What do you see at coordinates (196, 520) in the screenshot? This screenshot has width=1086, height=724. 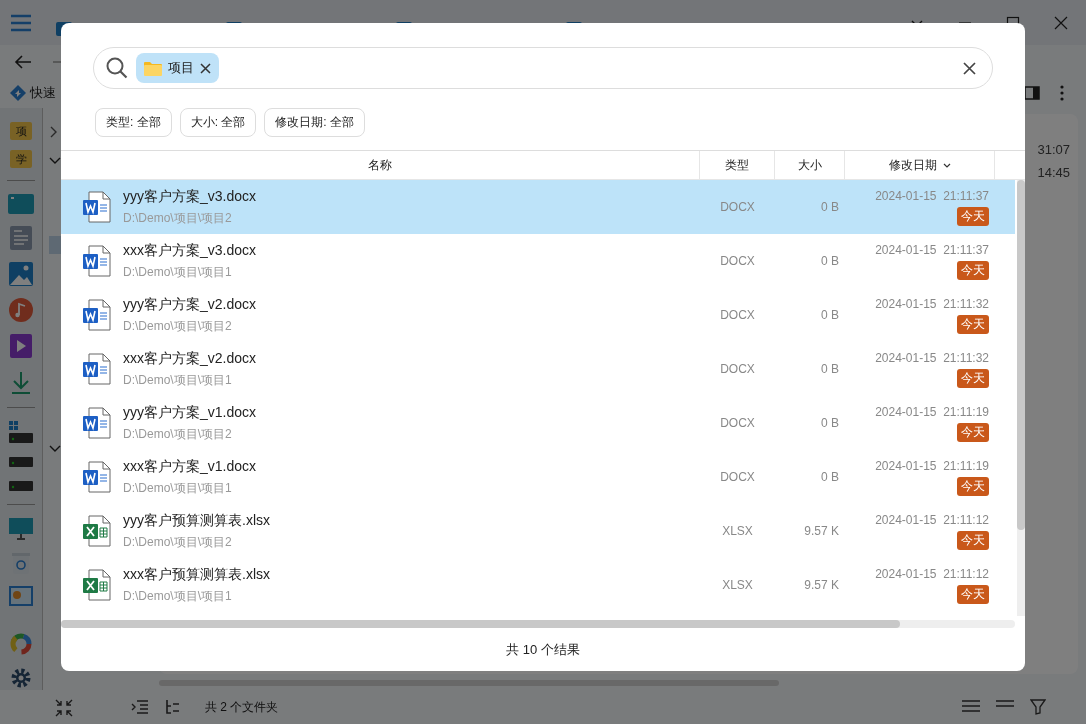 I see `file-name: yyy客户预算测算表.xlsx` at bounding box center [196, 520].